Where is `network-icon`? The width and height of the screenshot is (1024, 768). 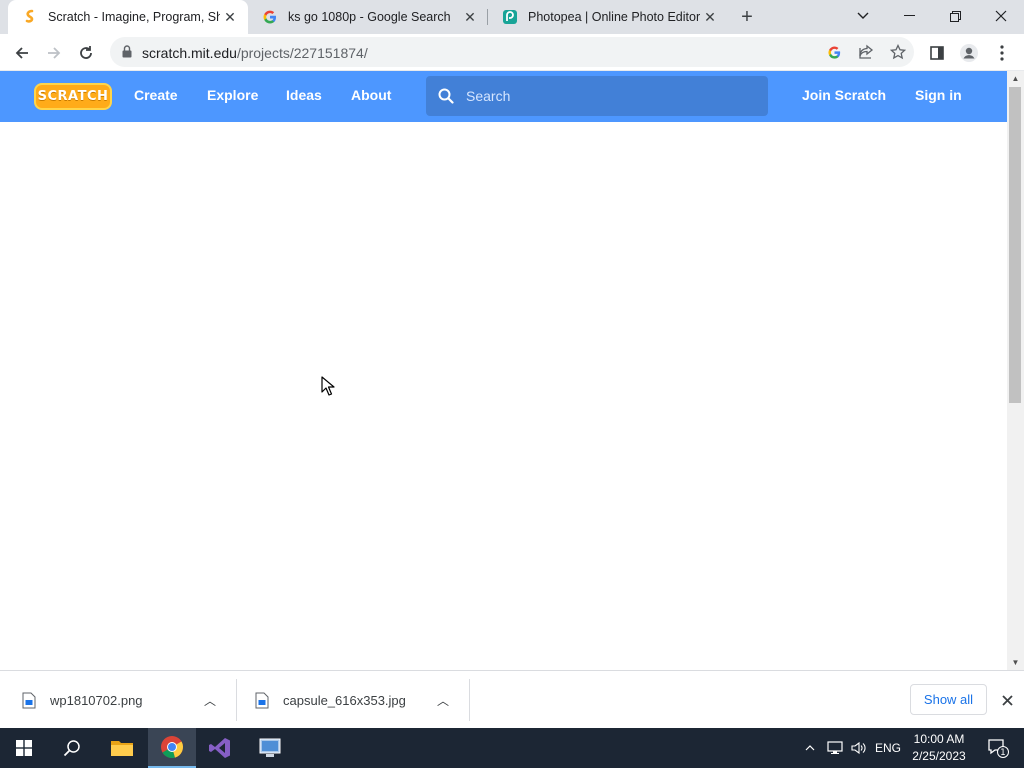 network-icon is located at coordinates (835, 748).